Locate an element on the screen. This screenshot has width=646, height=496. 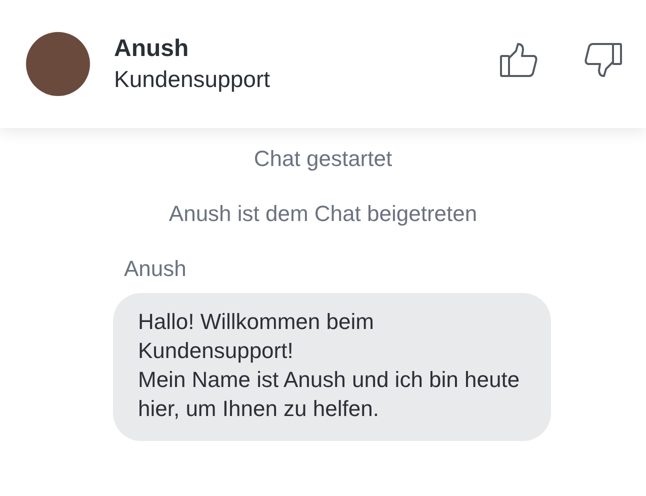
thumbs-up-icon is located at coordinates (519, 60).